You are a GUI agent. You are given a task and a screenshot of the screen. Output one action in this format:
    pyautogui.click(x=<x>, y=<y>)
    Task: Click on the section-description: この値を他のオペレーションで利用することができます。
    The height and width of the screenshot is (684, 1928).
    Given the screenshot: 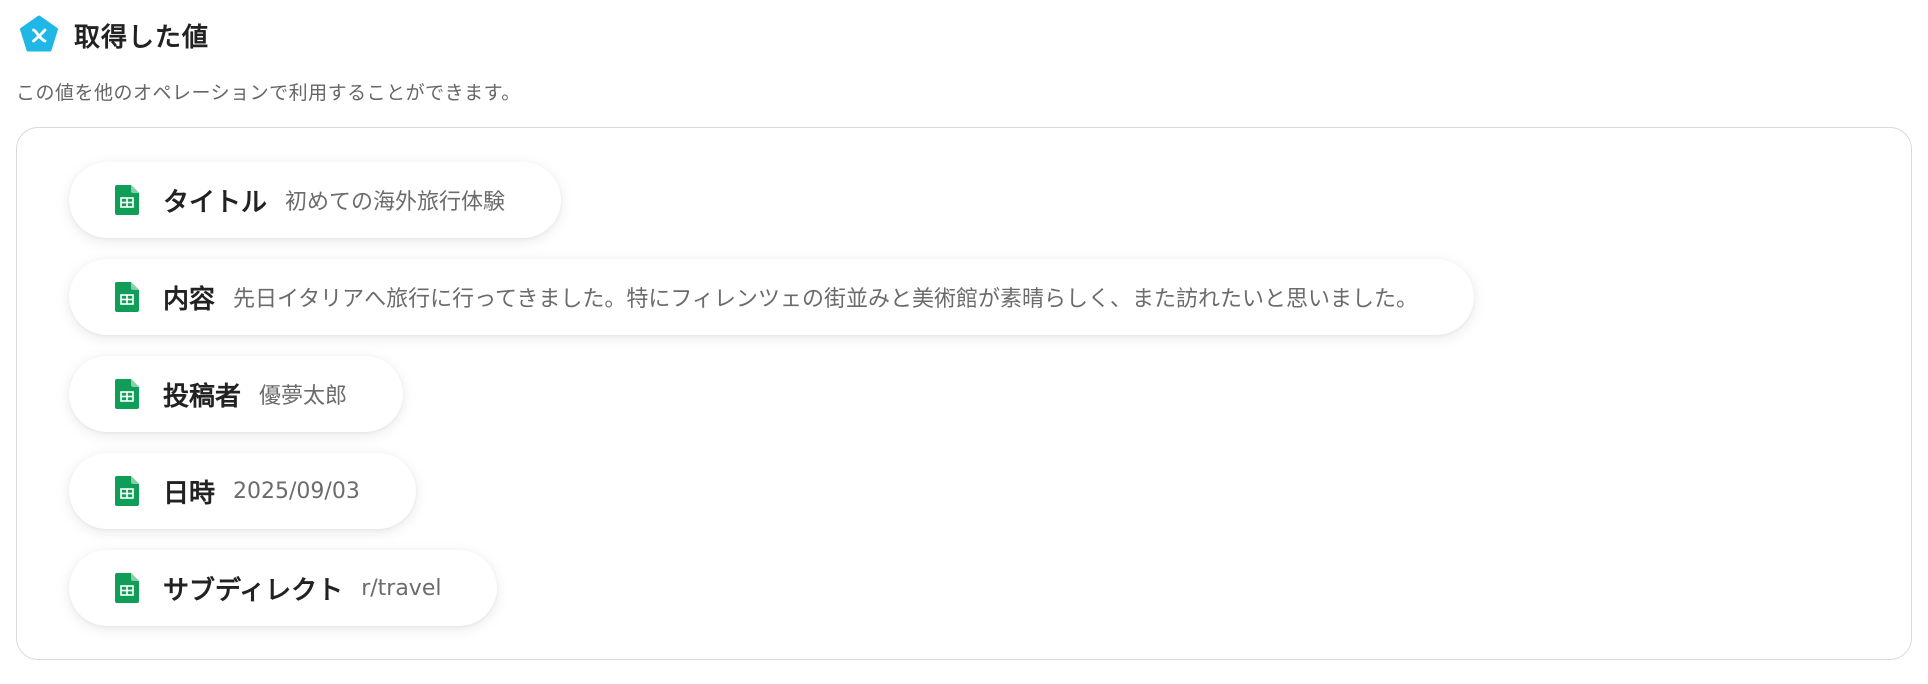 What is the action you would take?
    pyautogui.click(x=268, y=93)
    